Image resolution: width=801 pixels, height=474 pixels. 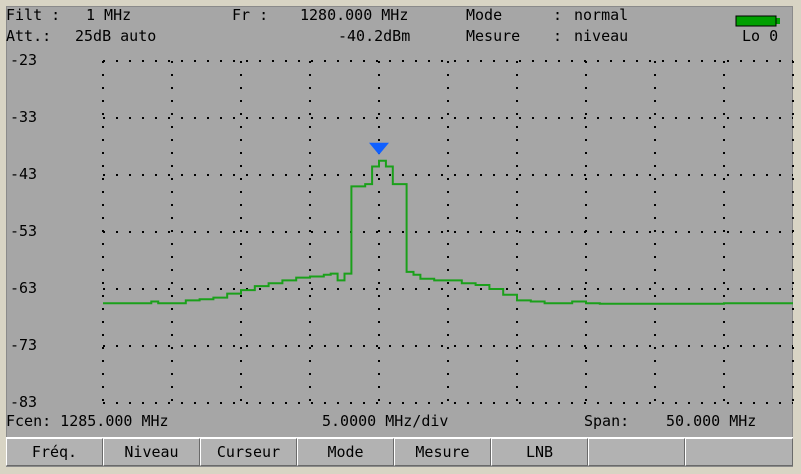 What do you see at coordinates (23, 345) in the screenshot?
I see `y-tick-label: -73` at bounding box center [23, 345].